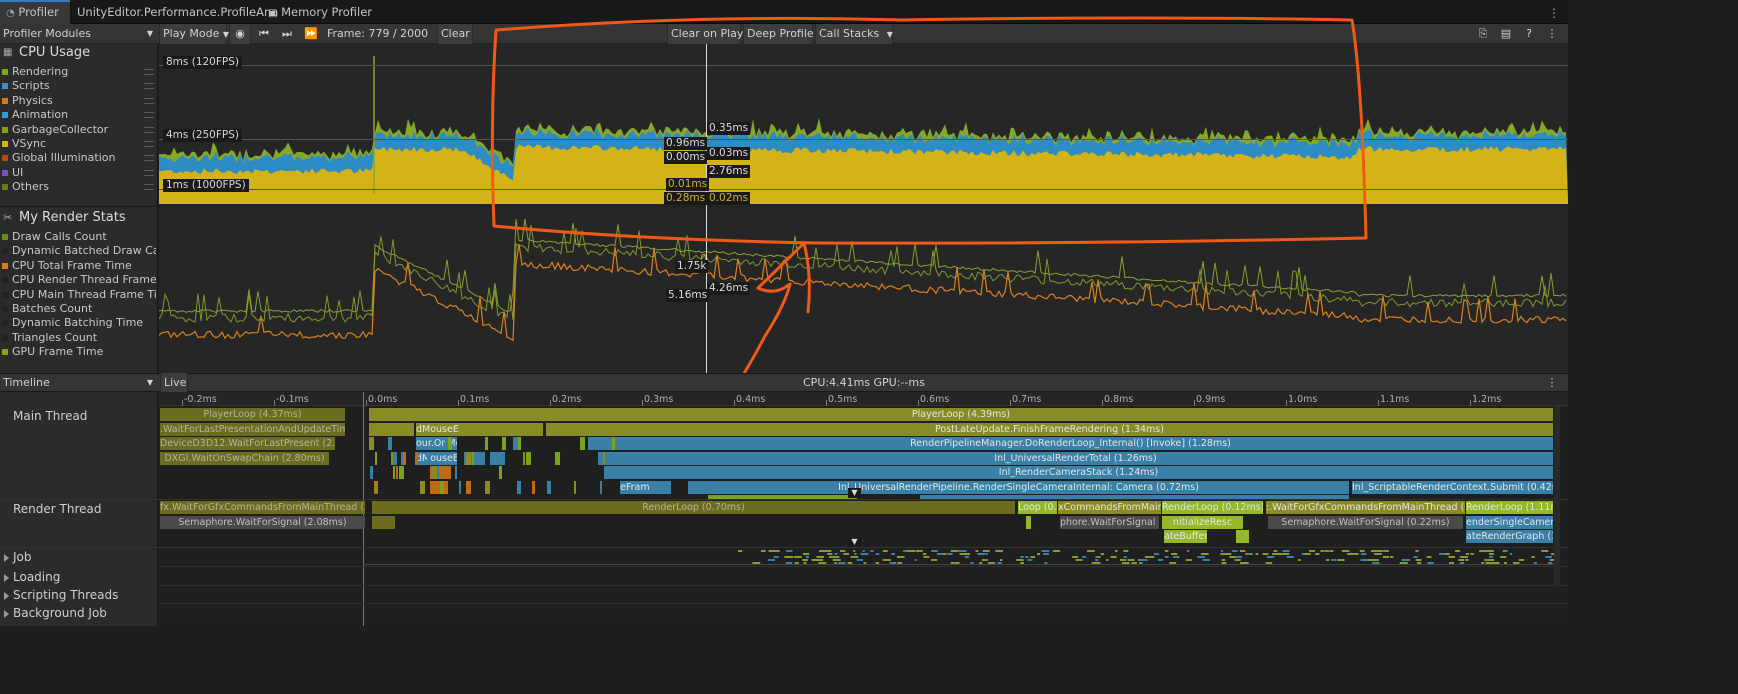 The height and width of the screenshot is (694, 1738). Describe the element at coordinates (1079, 472) in the screenshot. I see `sample-bar: Inl_RenderCameraStack (1.24ms)` at that location.